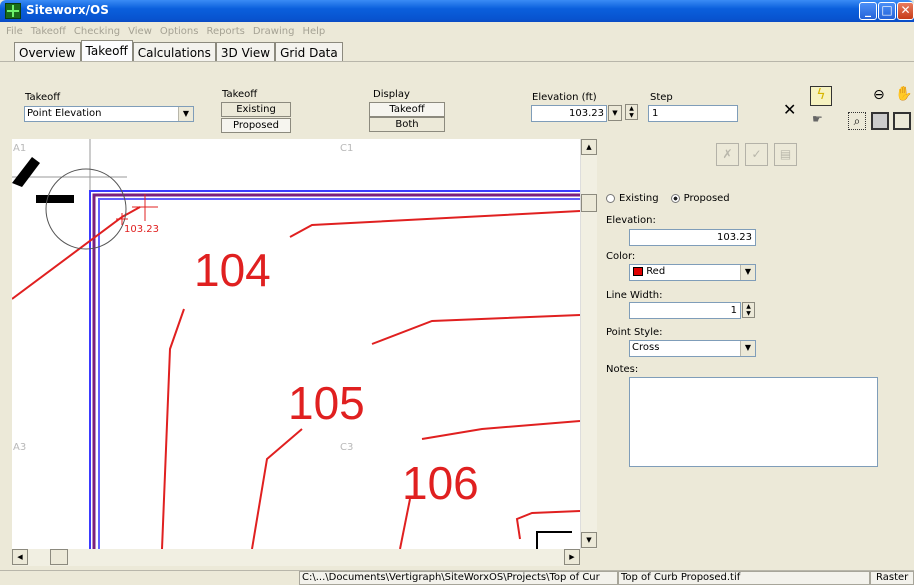 This screenshot has height=585, width=914. Describe the element at coordinates (141, 229) in the screenshot. I see `point-elevation-label: 103.23` at that location.